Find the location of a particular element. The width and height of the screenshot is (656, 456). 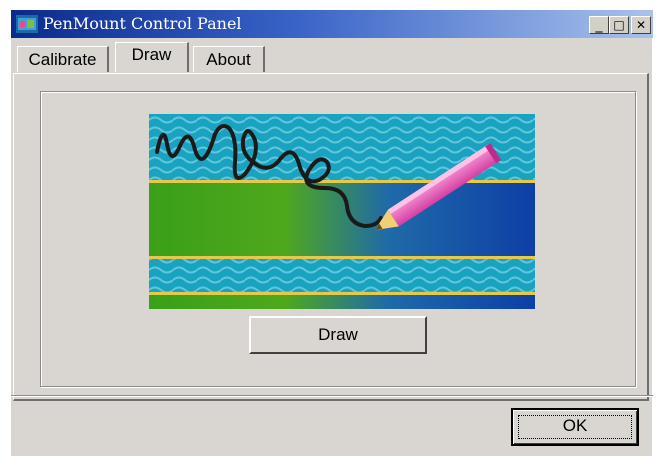

tab-calibrate: Calibrate is located at coordinates (63, 59).